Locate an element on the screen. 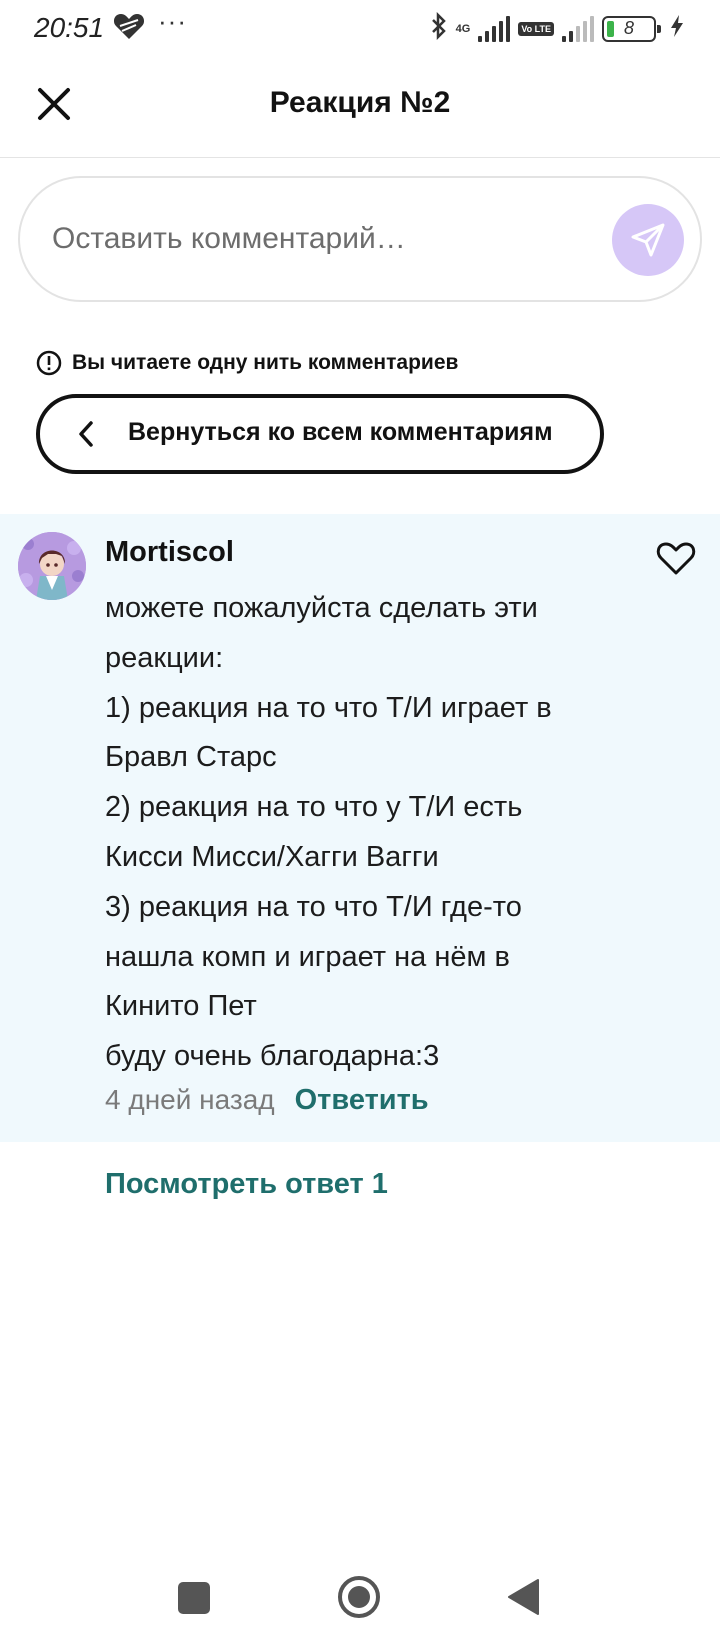  bluetooth-icon is located at coordinates (439, 28).